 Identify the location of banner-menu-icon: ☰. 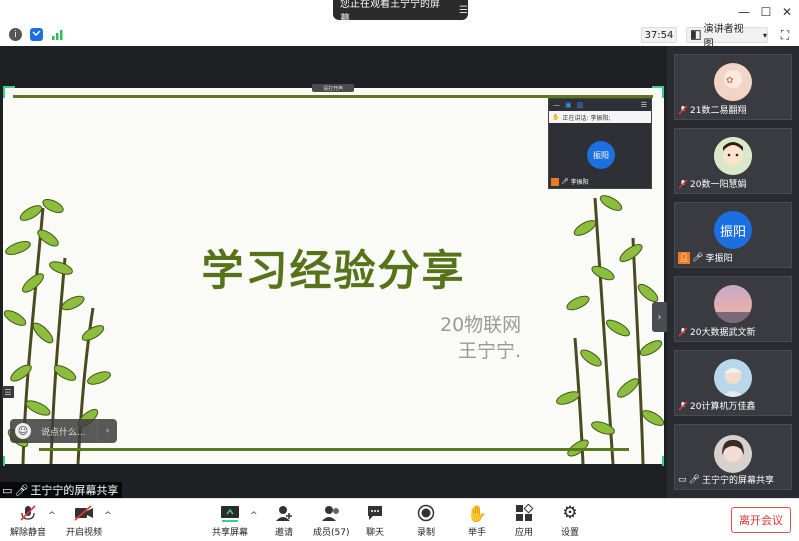
(463, 10).